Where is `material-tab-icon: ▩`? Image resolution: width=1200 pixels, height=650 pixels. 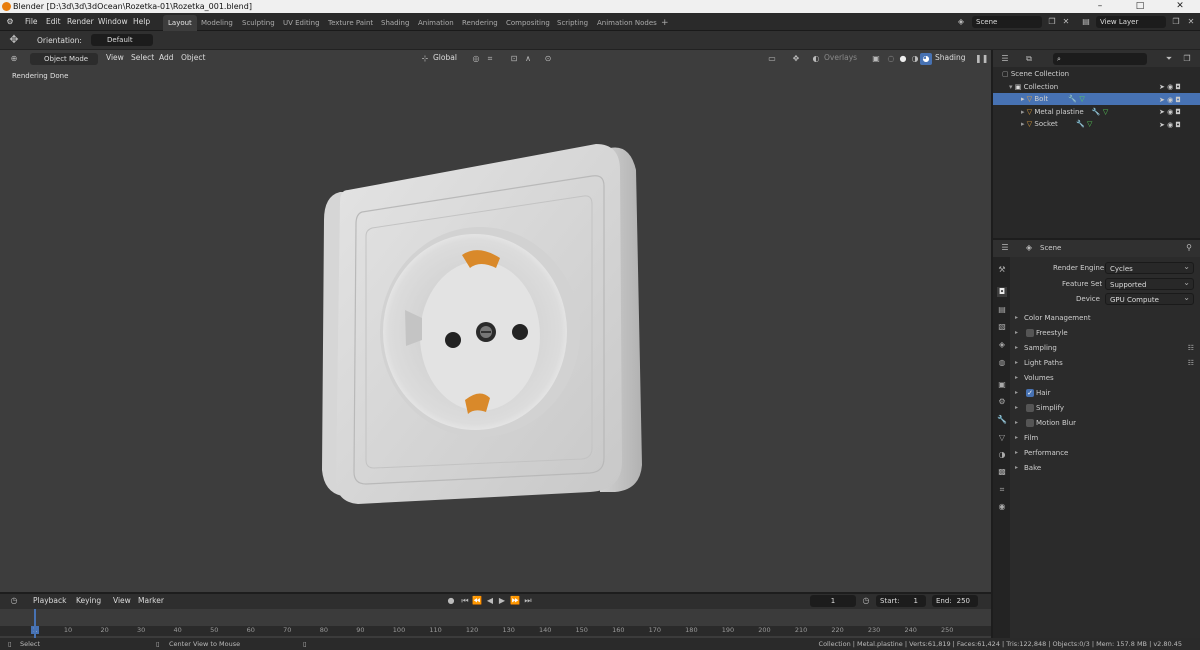 material-tab-icon: ▩ is located at coordinates (1002, 472).